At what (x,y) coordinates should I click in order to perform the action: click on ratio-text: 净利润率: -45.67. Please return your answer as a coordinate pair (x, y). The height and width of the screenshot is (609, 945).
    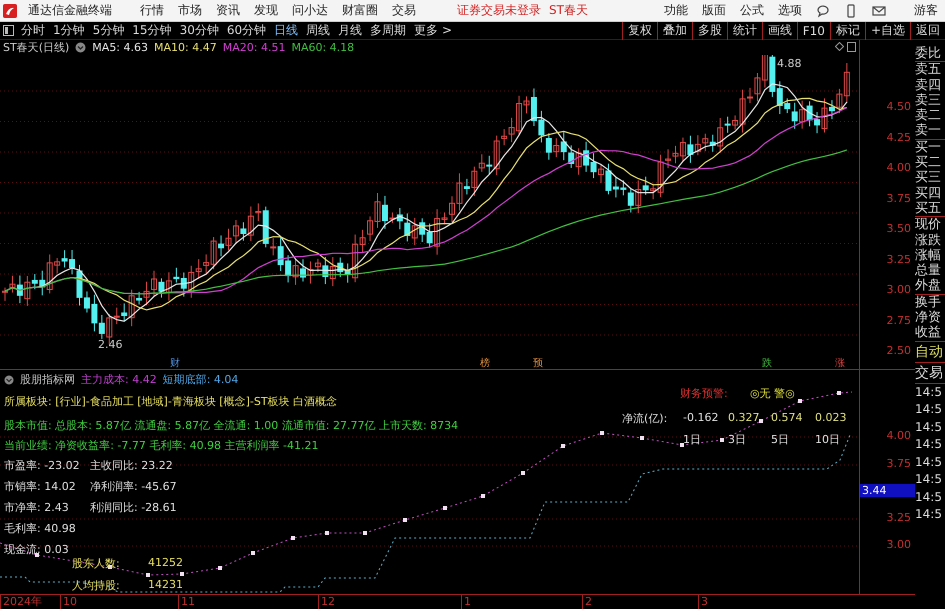
    Looking at the image, I should click on (133, 486).